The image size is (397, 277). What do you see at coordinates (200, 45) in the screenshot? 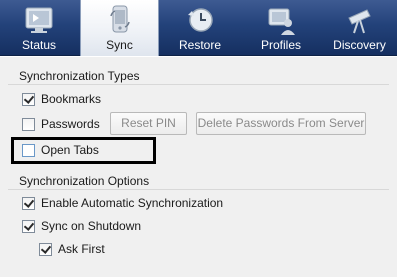
I see `tab-restore-label: Restore` at bounding box center [200, 45].